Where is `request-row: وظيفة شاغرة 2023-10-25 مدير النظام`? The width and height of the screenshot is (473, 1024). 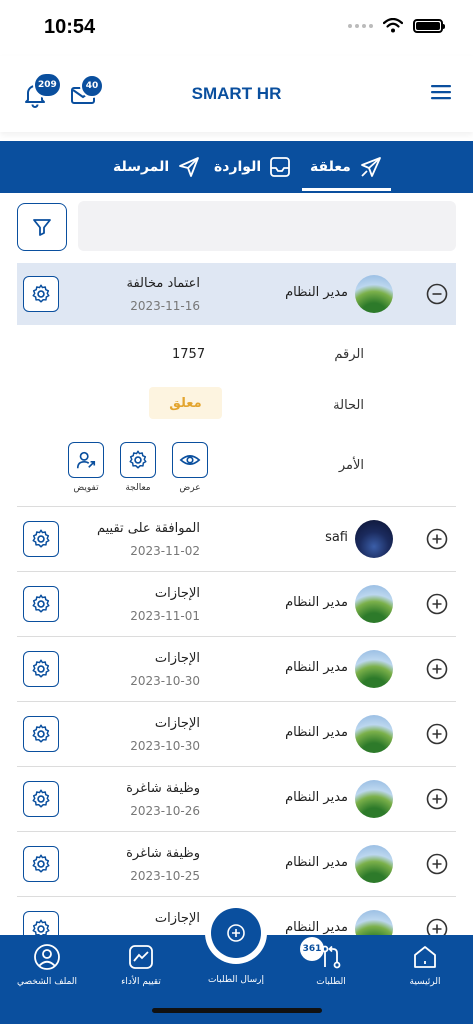
request-row: وظيفة شاغرة 2023-10-25 مدير النظام is located at coordinates (236, 864).